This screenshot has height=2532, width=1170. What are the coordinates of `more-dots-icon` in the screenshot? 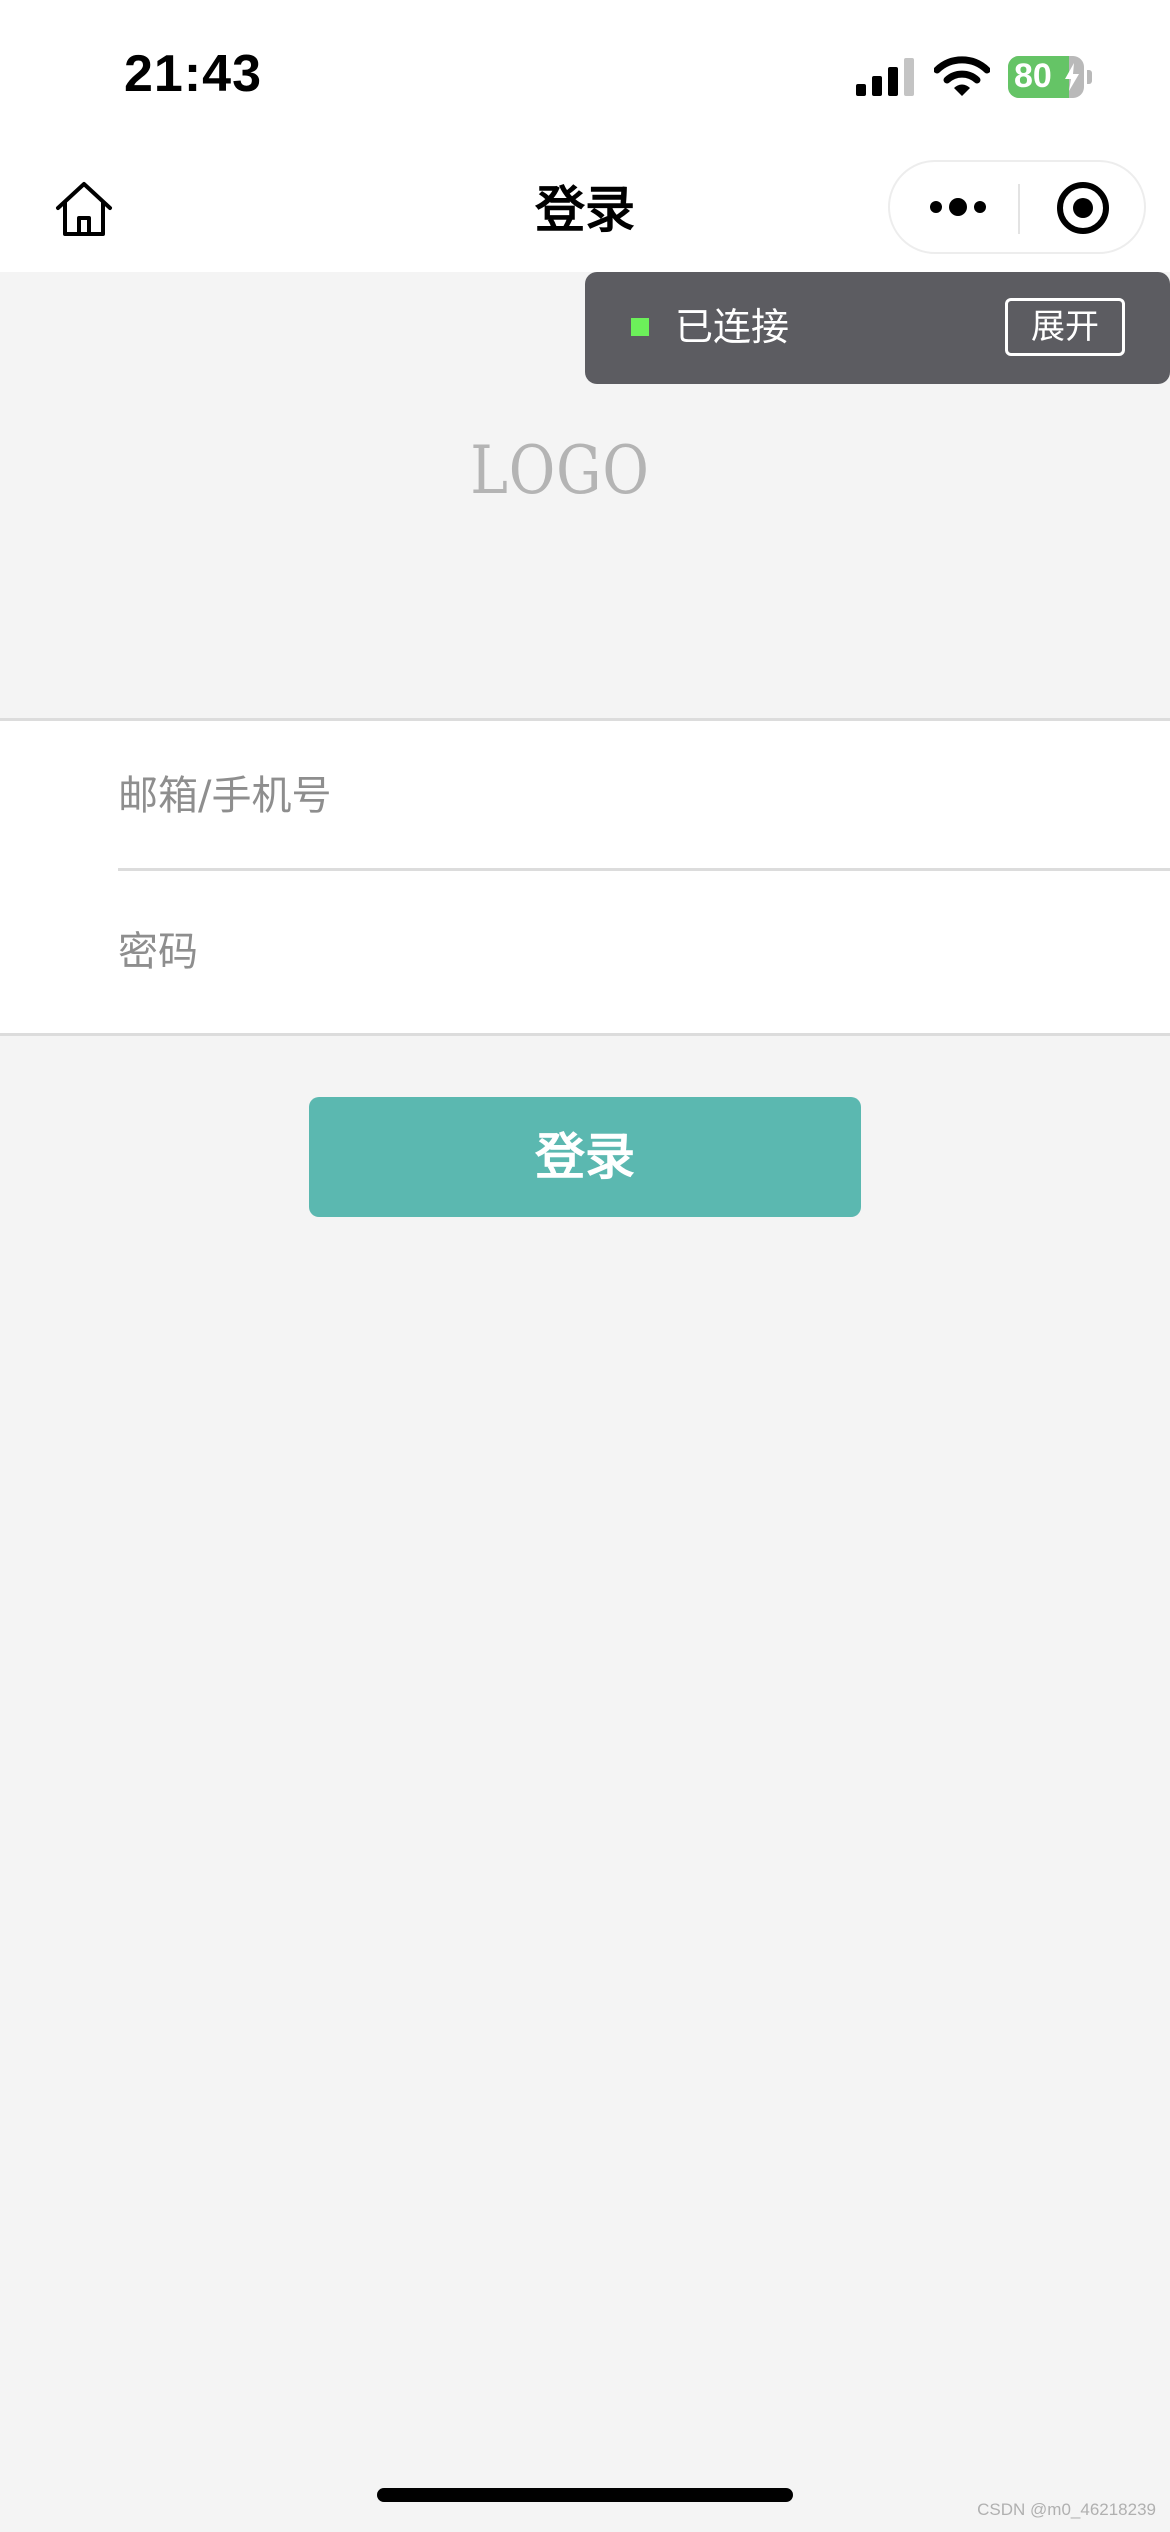 It's located at (958, 207).